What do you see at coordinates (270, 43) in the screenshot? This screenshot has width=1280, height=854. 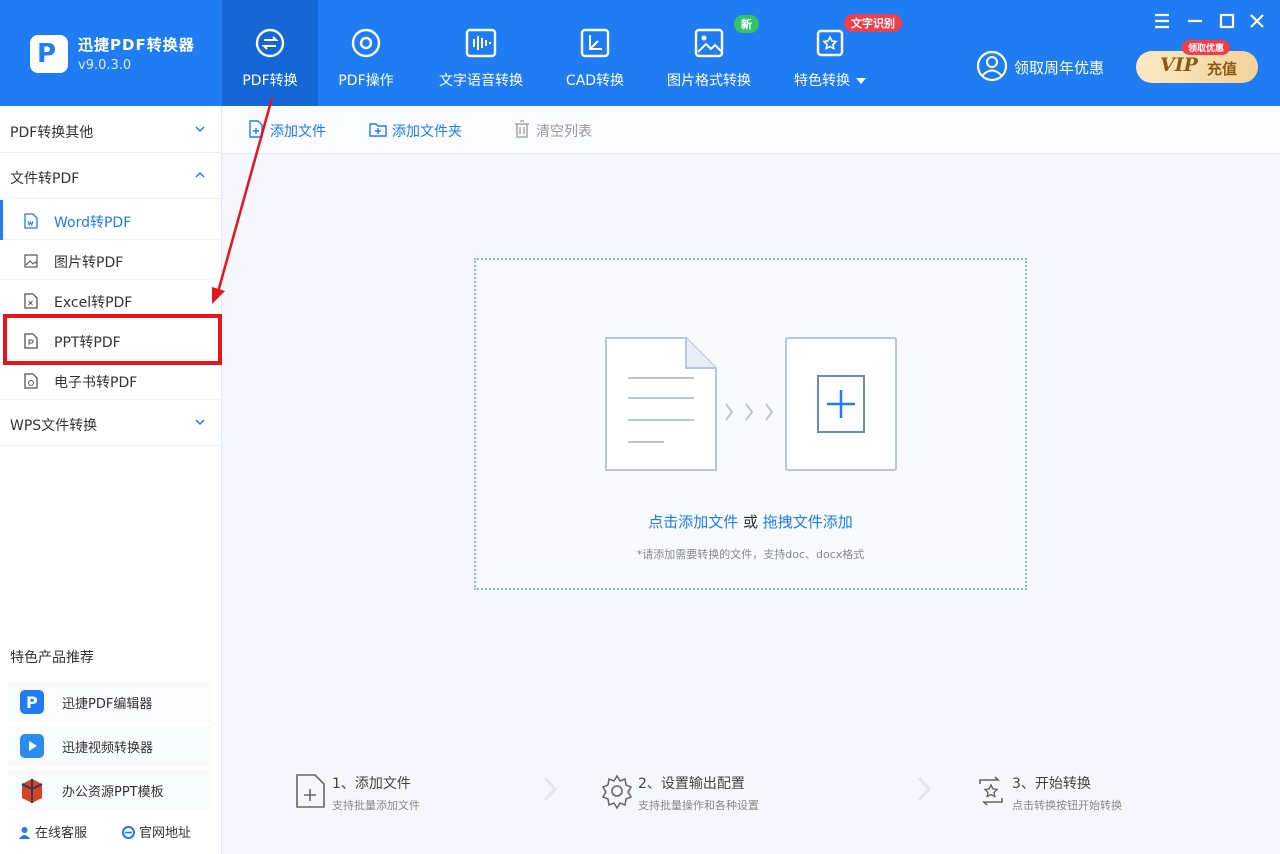 I see `convert-icon` at bounding box center [270, 43].